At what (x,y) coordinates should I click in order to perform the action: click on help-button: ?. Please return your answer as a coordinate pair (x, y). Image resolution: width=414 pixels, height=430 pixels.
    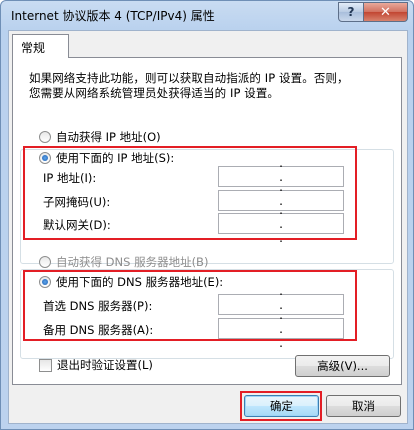
    Looking at the image, I should click on (351, 12).